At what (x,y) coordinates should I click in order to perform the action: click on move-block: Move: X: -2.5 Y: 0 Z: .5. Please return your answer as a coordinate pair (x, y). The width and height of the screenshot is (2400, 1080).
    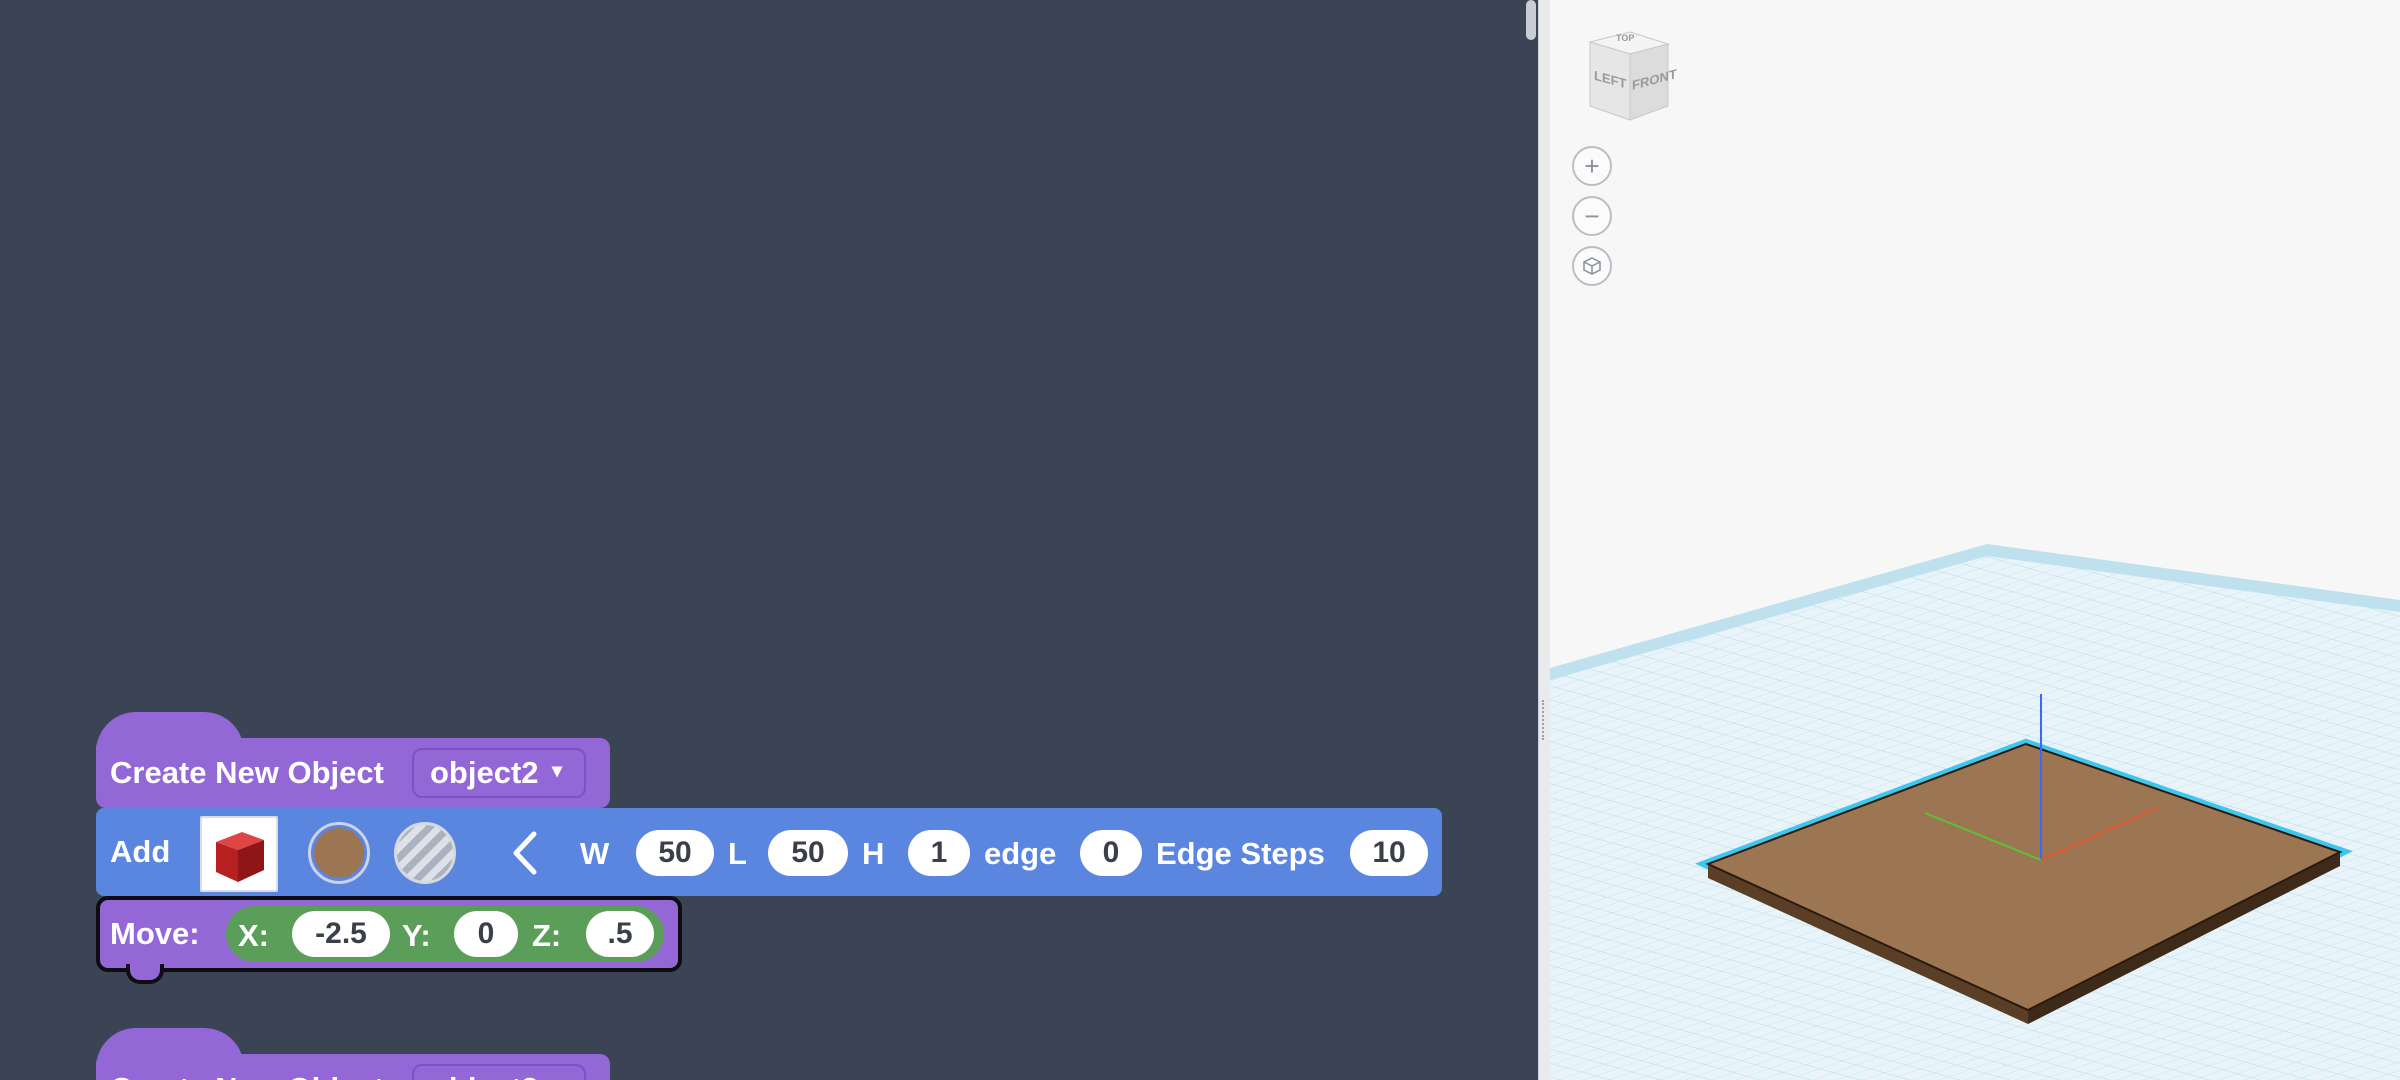
    Looking at the image, I should click on (389, 934).